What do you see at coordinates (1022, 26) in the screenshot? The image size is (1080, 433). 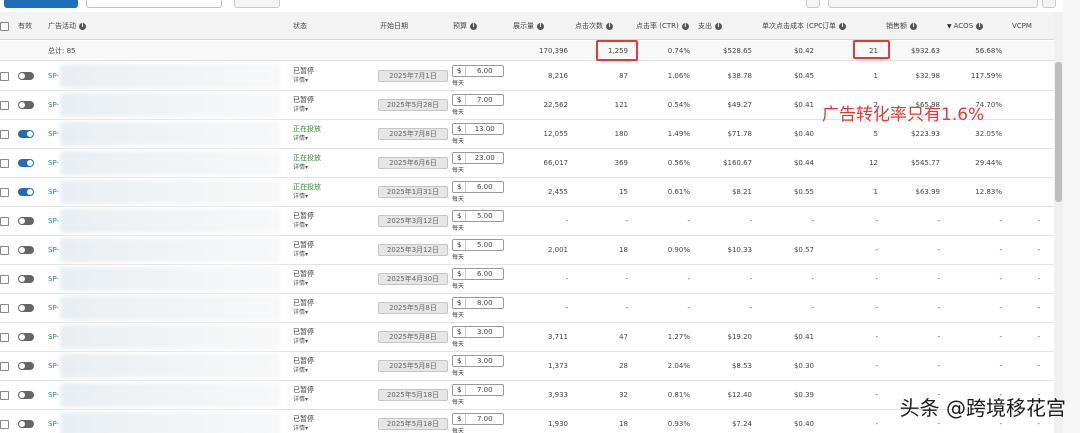 I see `header-vcpm: VCPM` at bounding box center [1022, 26].